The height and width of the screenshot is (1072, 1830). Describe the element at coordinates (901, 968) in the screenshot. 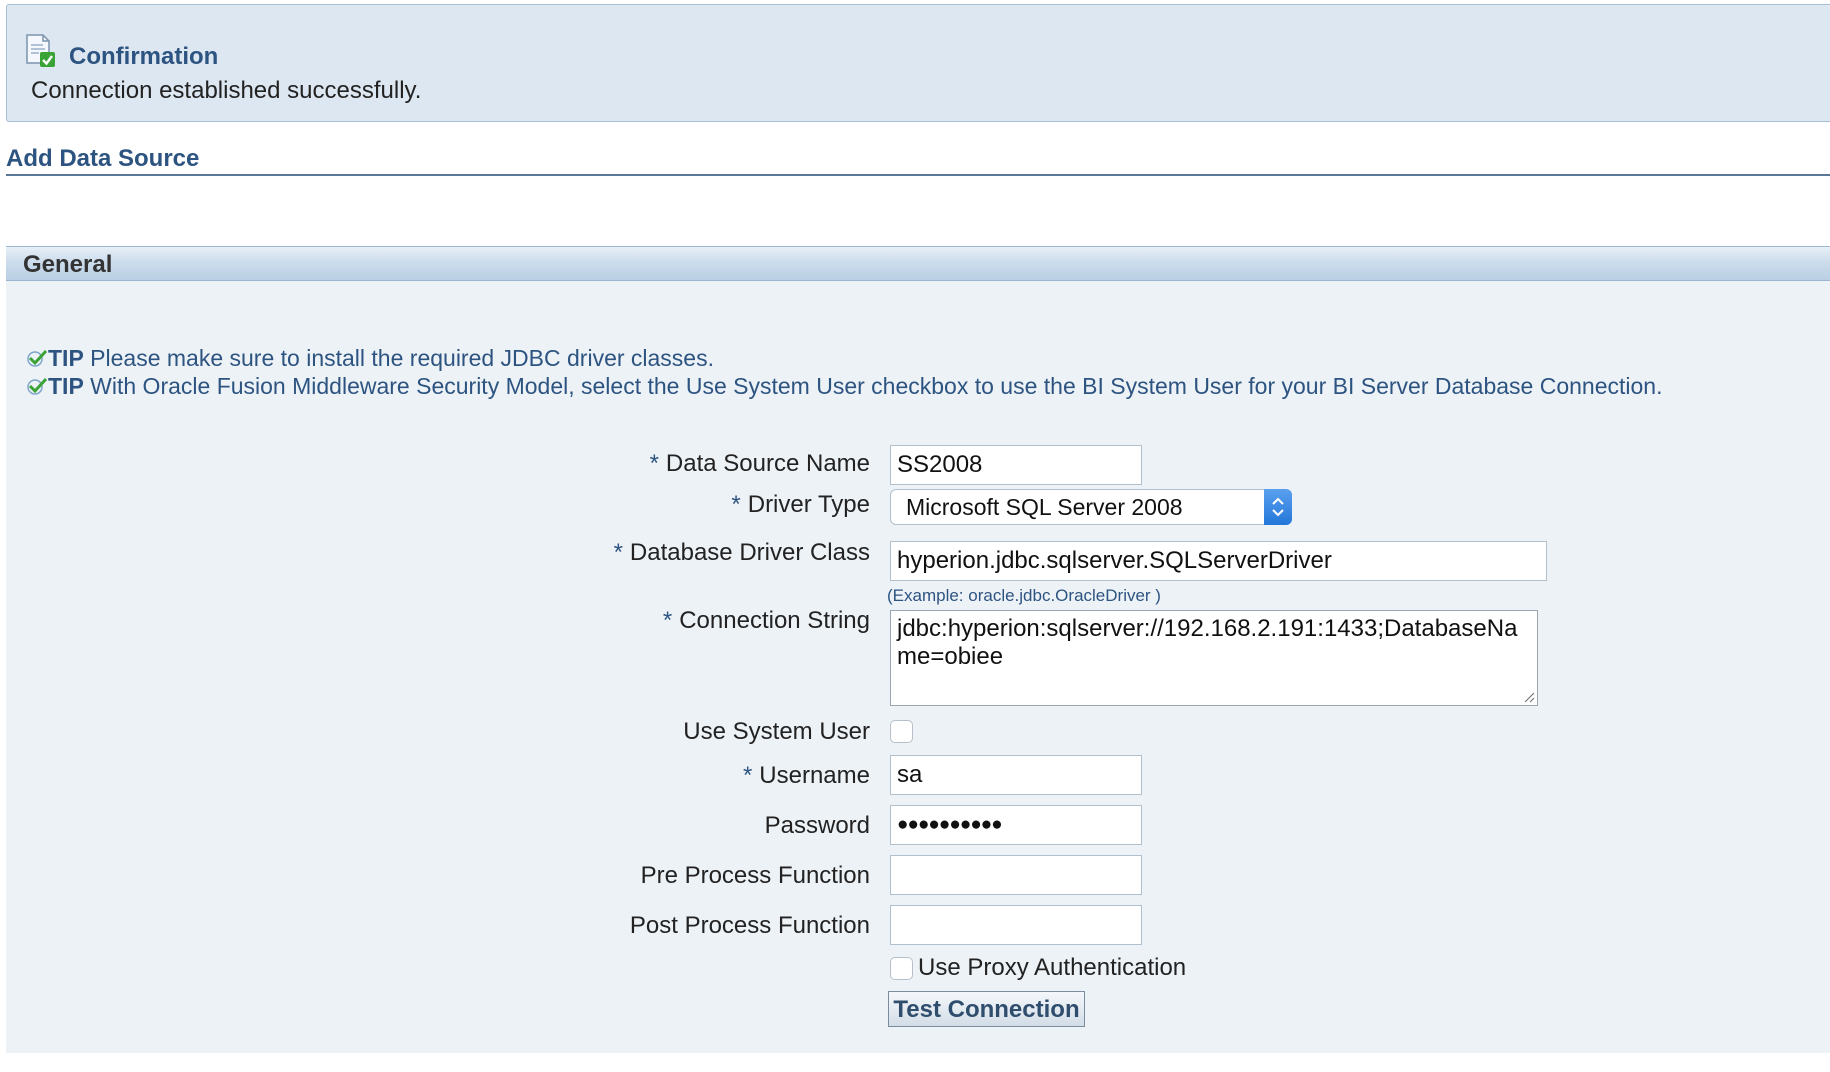

I see `use-proxy-authentication-checkbox` at that location.